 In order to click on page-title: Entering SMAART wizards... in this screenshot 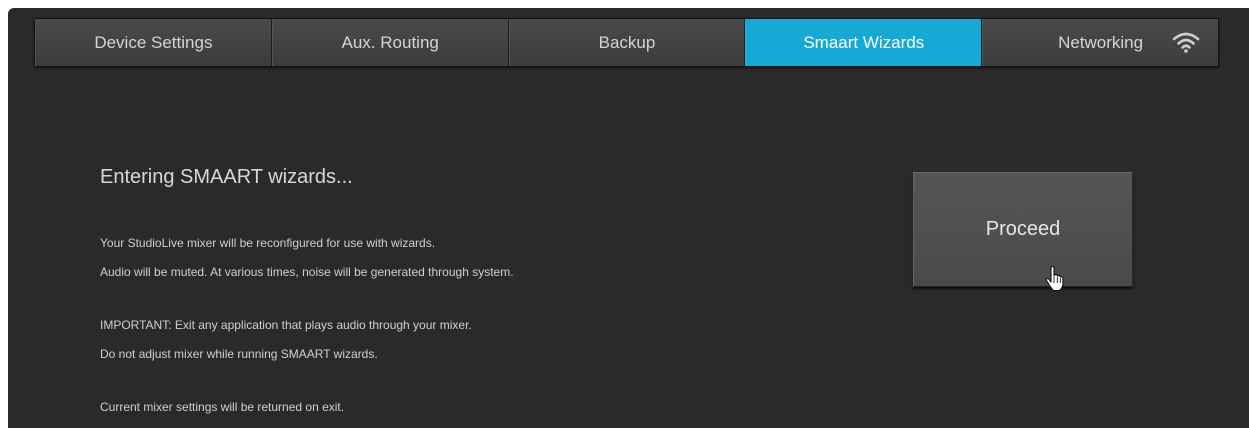, I will do `click(226, 177)`.